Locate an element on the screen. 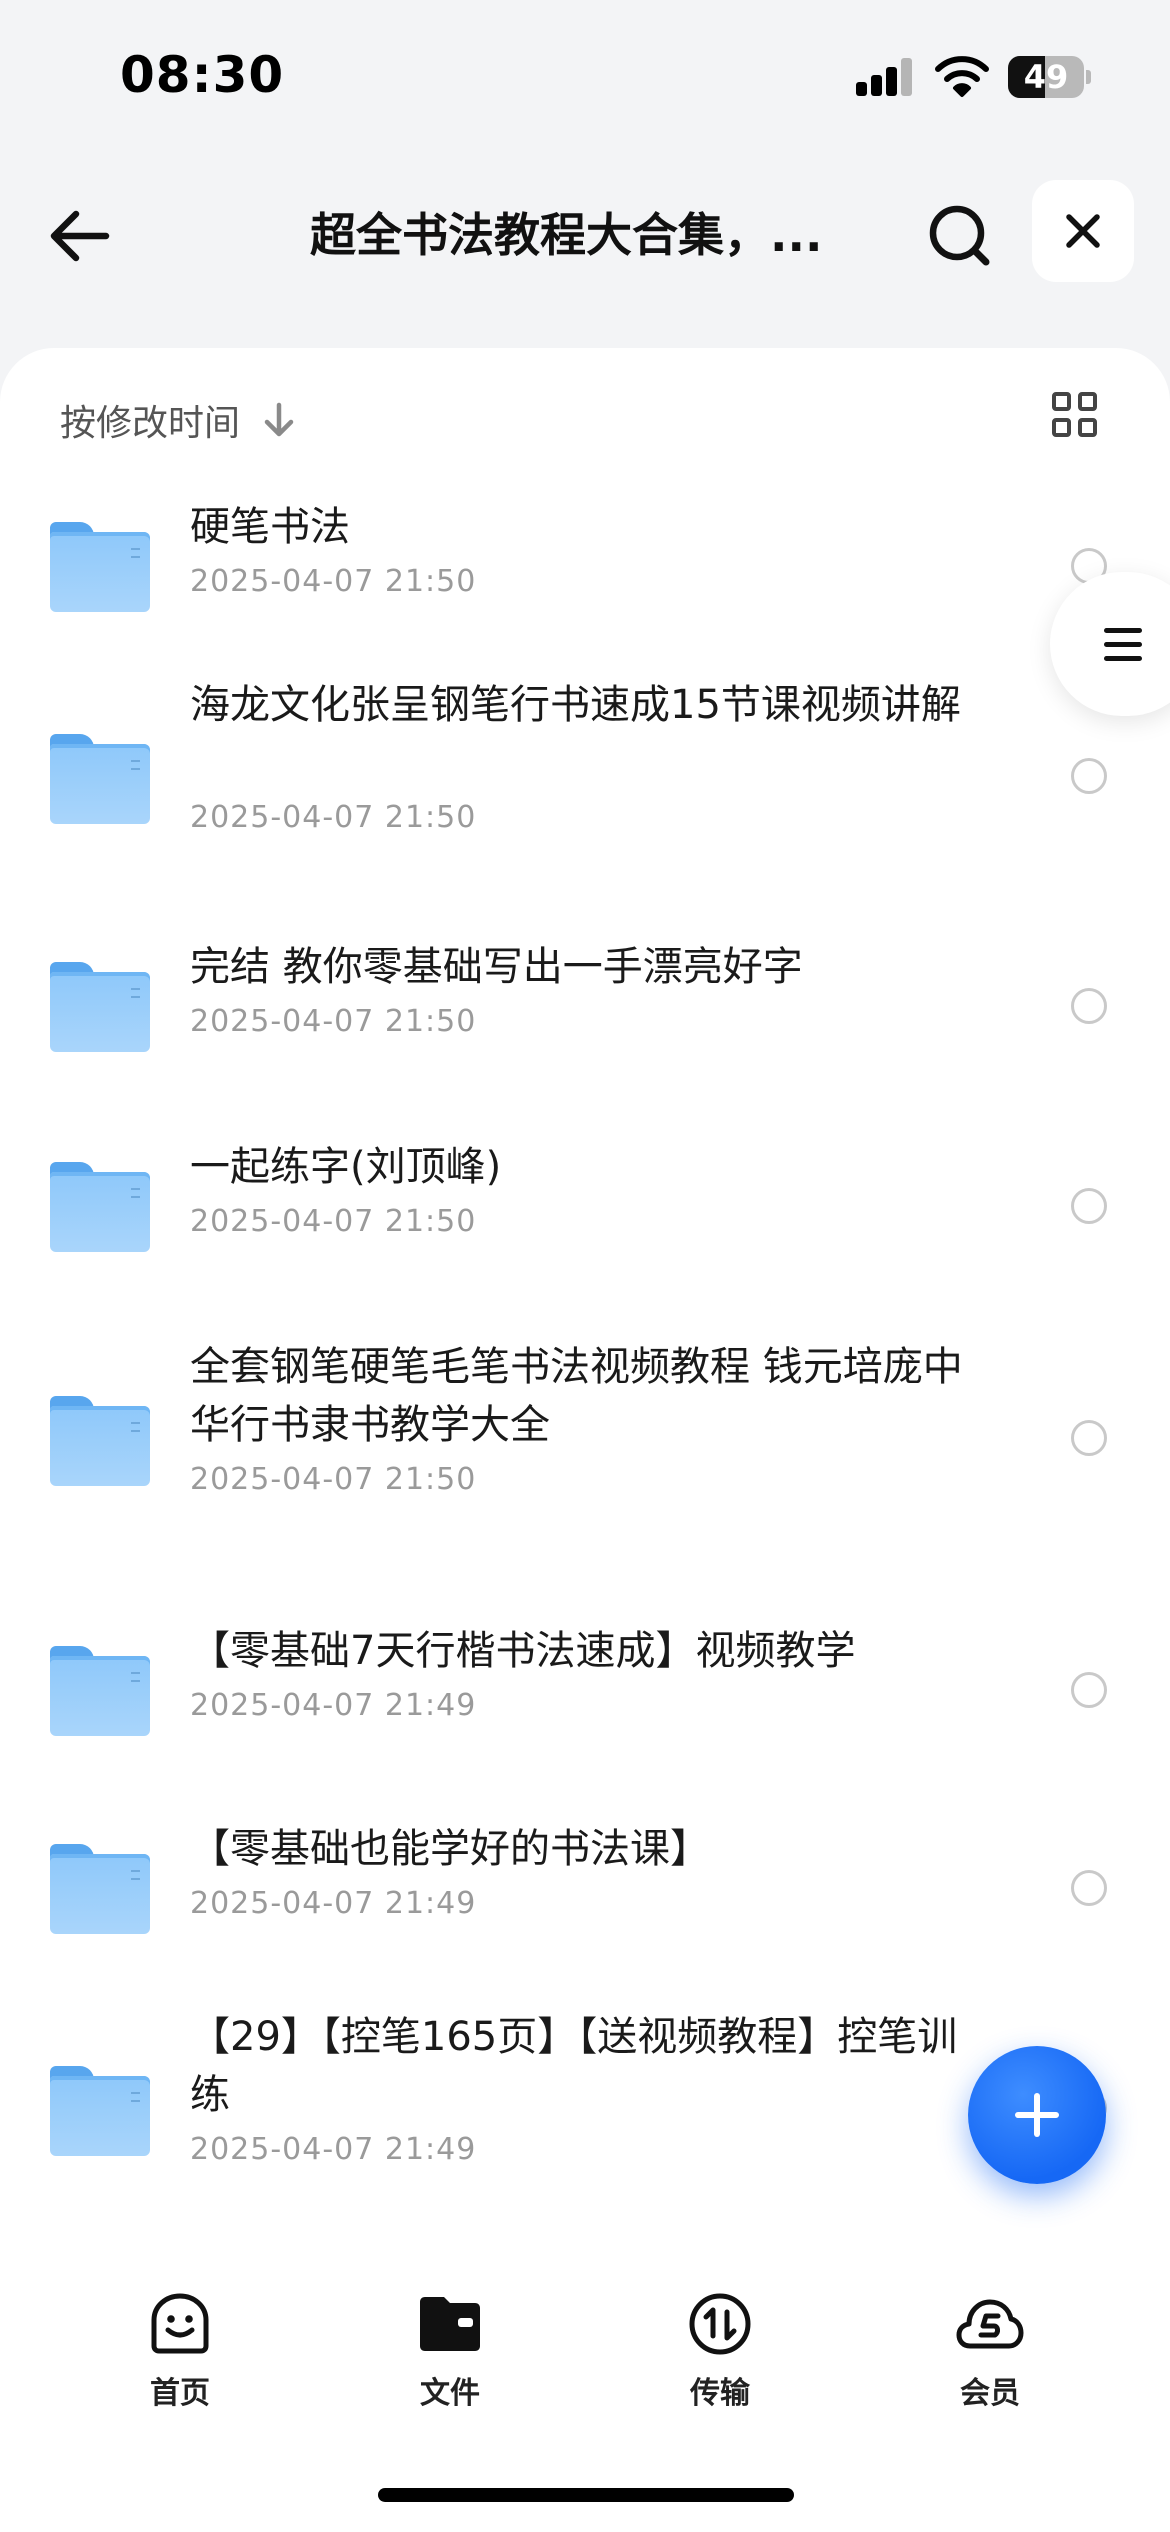 This screenshot has height=2532, width=1170. grid-view-button is located at coordinates (1076, 416).